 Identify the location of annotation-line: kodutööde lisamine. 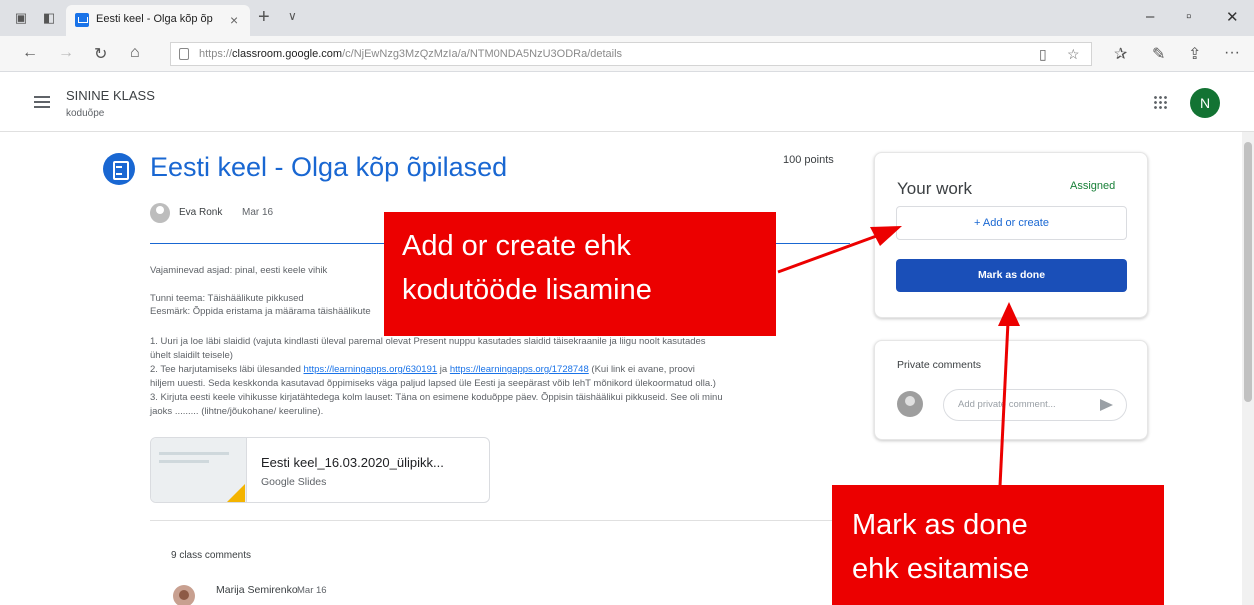
(527, 290).